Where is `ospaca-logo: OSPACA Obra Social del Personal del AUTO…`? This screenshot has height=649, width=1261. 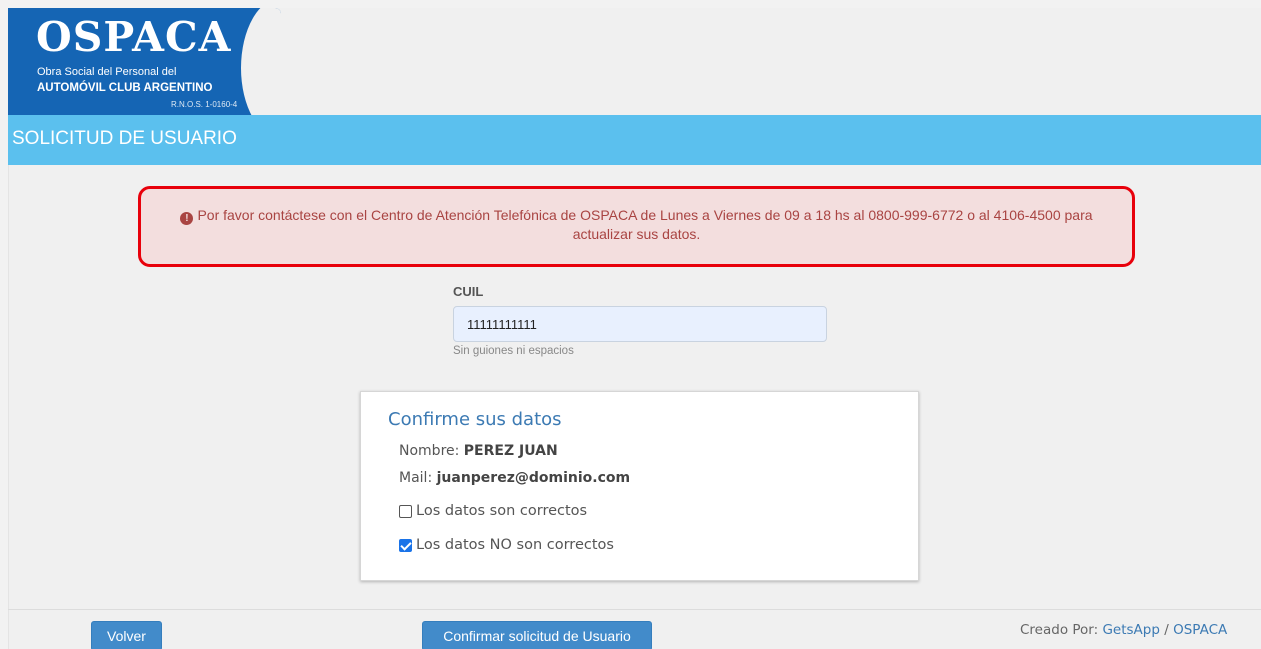 ospaca-logo: OSPACA Obra Social del Personal del AUTO… is located at coordinates (144, 63).